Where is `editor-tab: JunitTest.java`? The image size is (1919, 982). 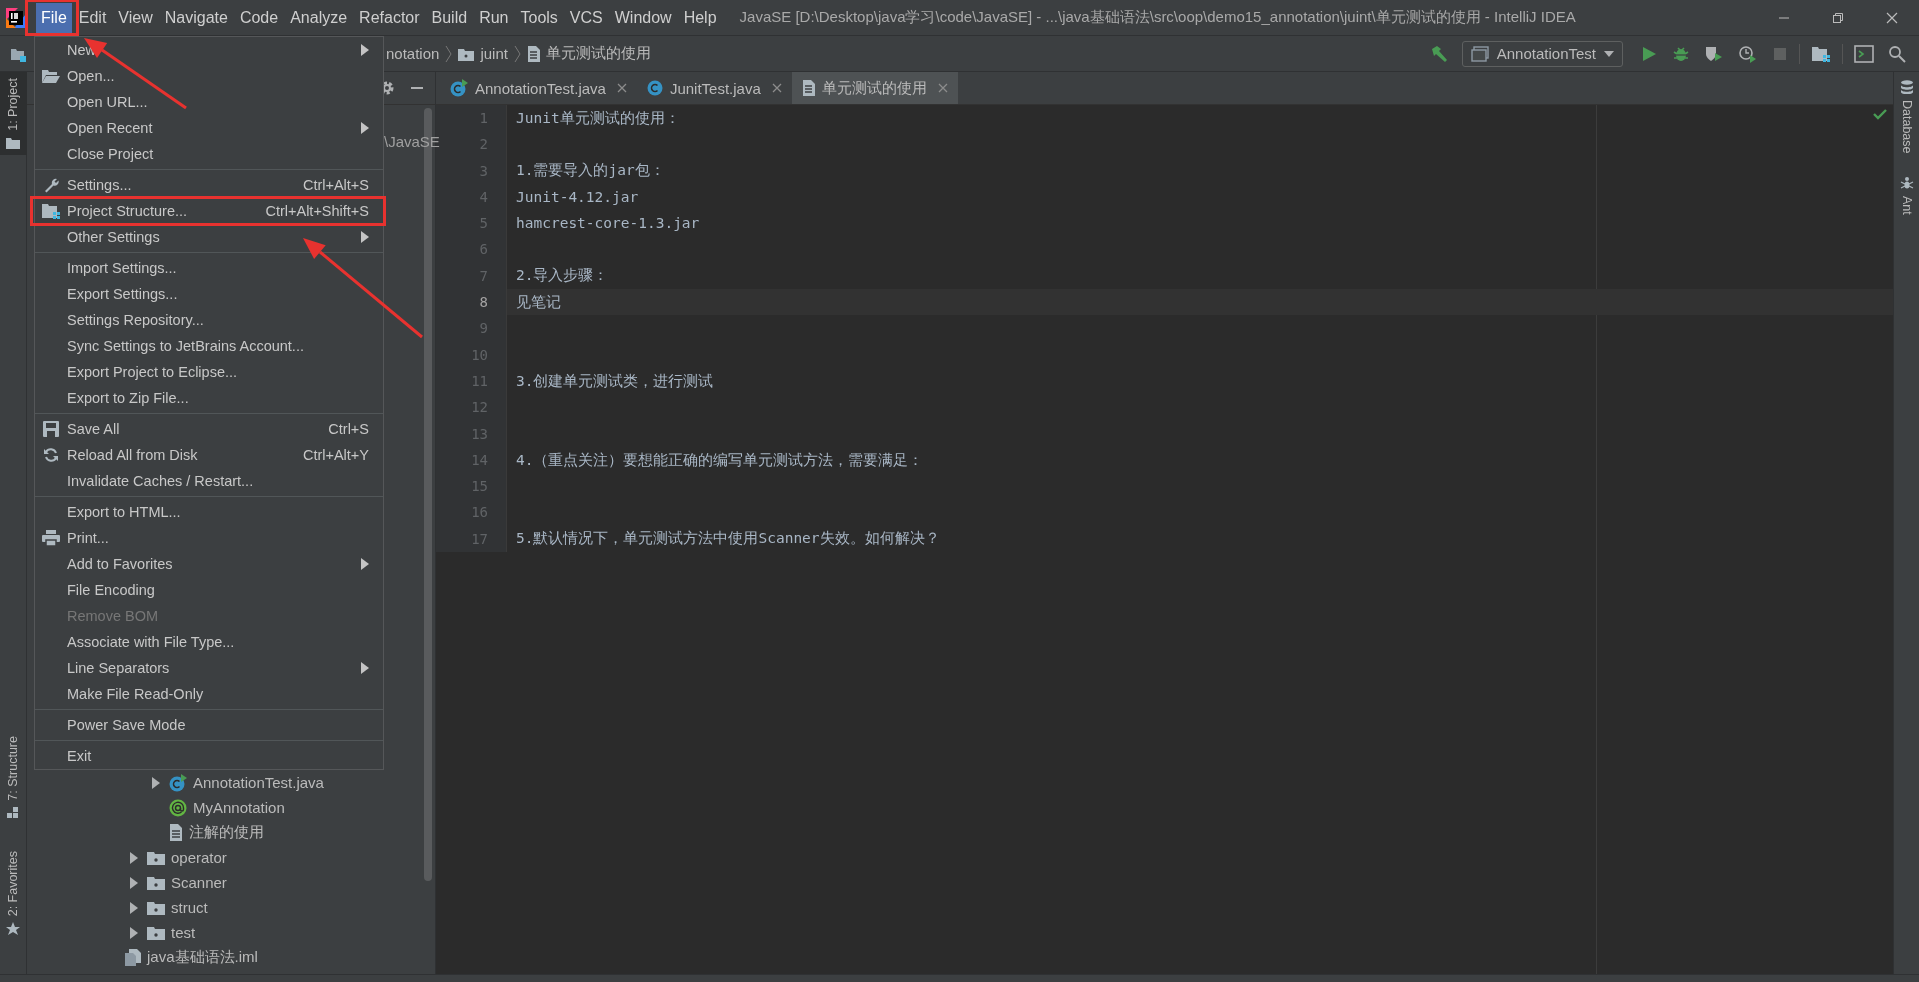 editor-tab: JunitTest.java is located at coordinates (714, 88).